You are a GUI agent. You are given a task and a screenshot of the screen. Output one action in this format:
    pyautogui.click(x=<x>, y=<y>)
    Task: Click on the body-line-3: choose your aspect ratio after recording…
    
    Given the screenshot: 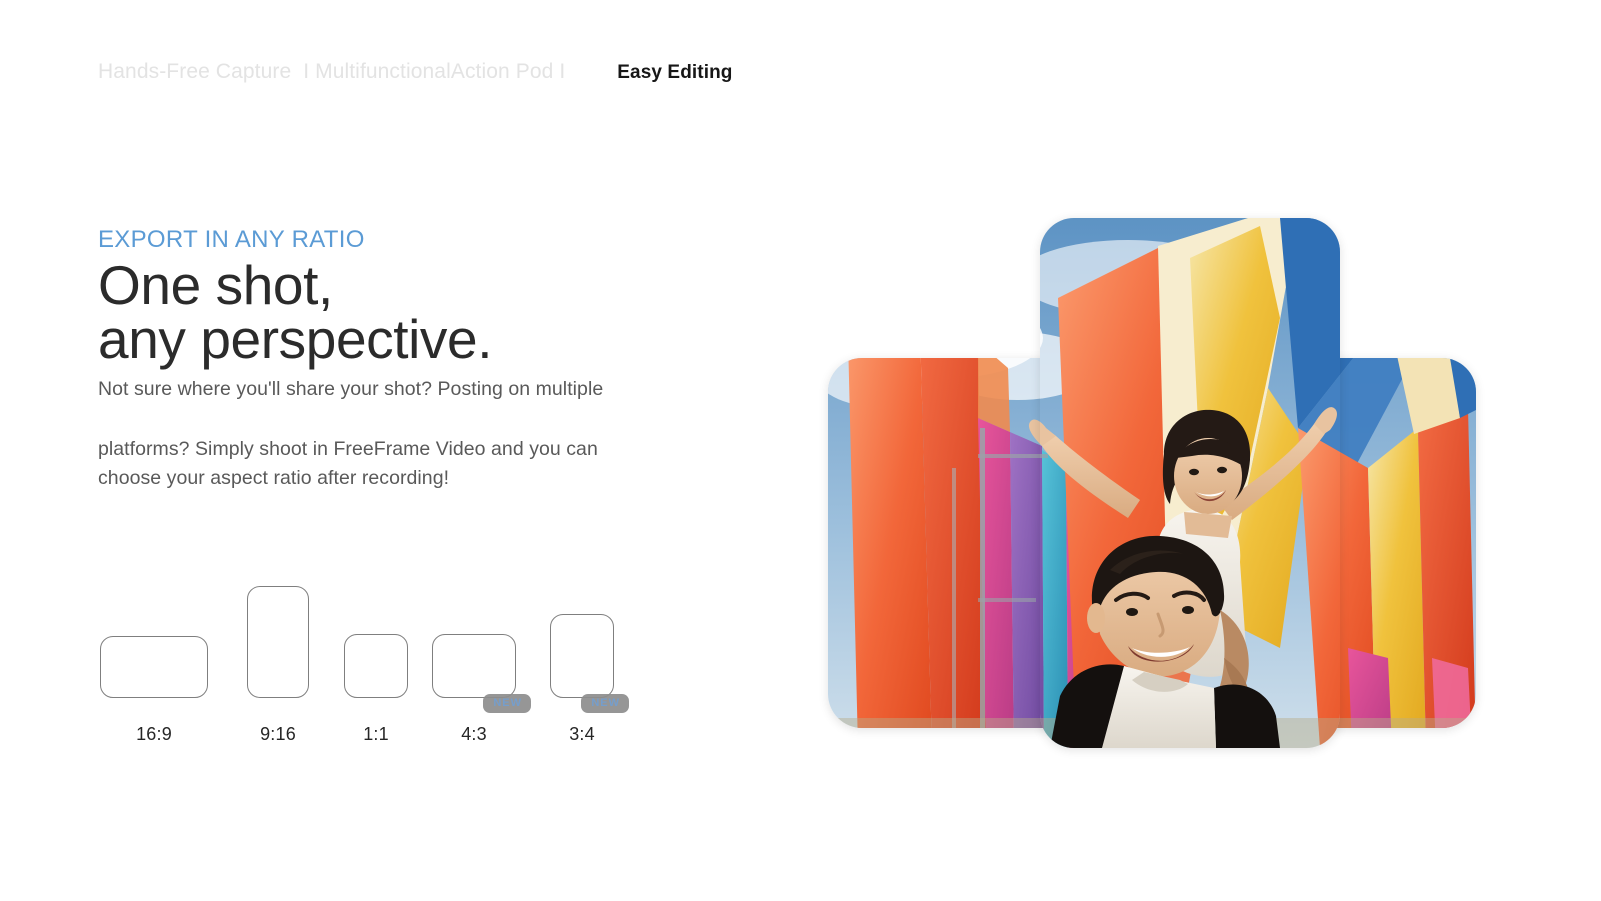 What is the action you would take?
    pyautogui.click(x=274, y=478)
    